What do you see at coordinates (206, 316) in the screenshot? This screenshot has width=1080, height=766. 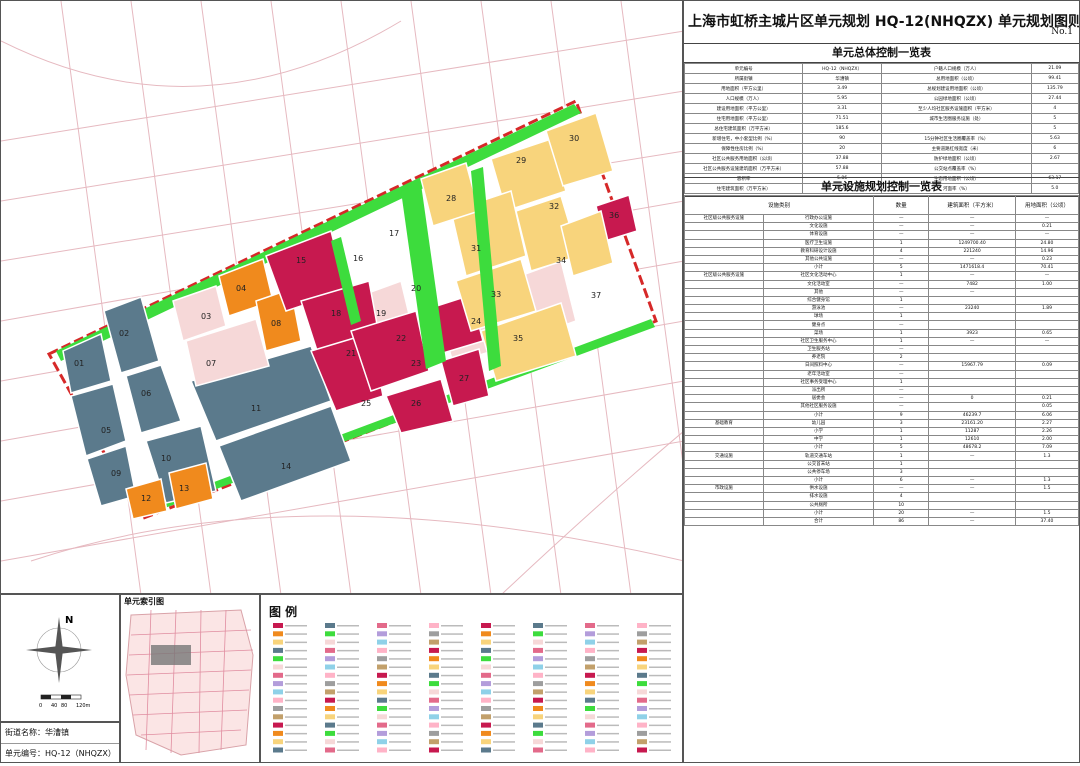 I see `svg-text: 03` at bounding box center [206, 316].